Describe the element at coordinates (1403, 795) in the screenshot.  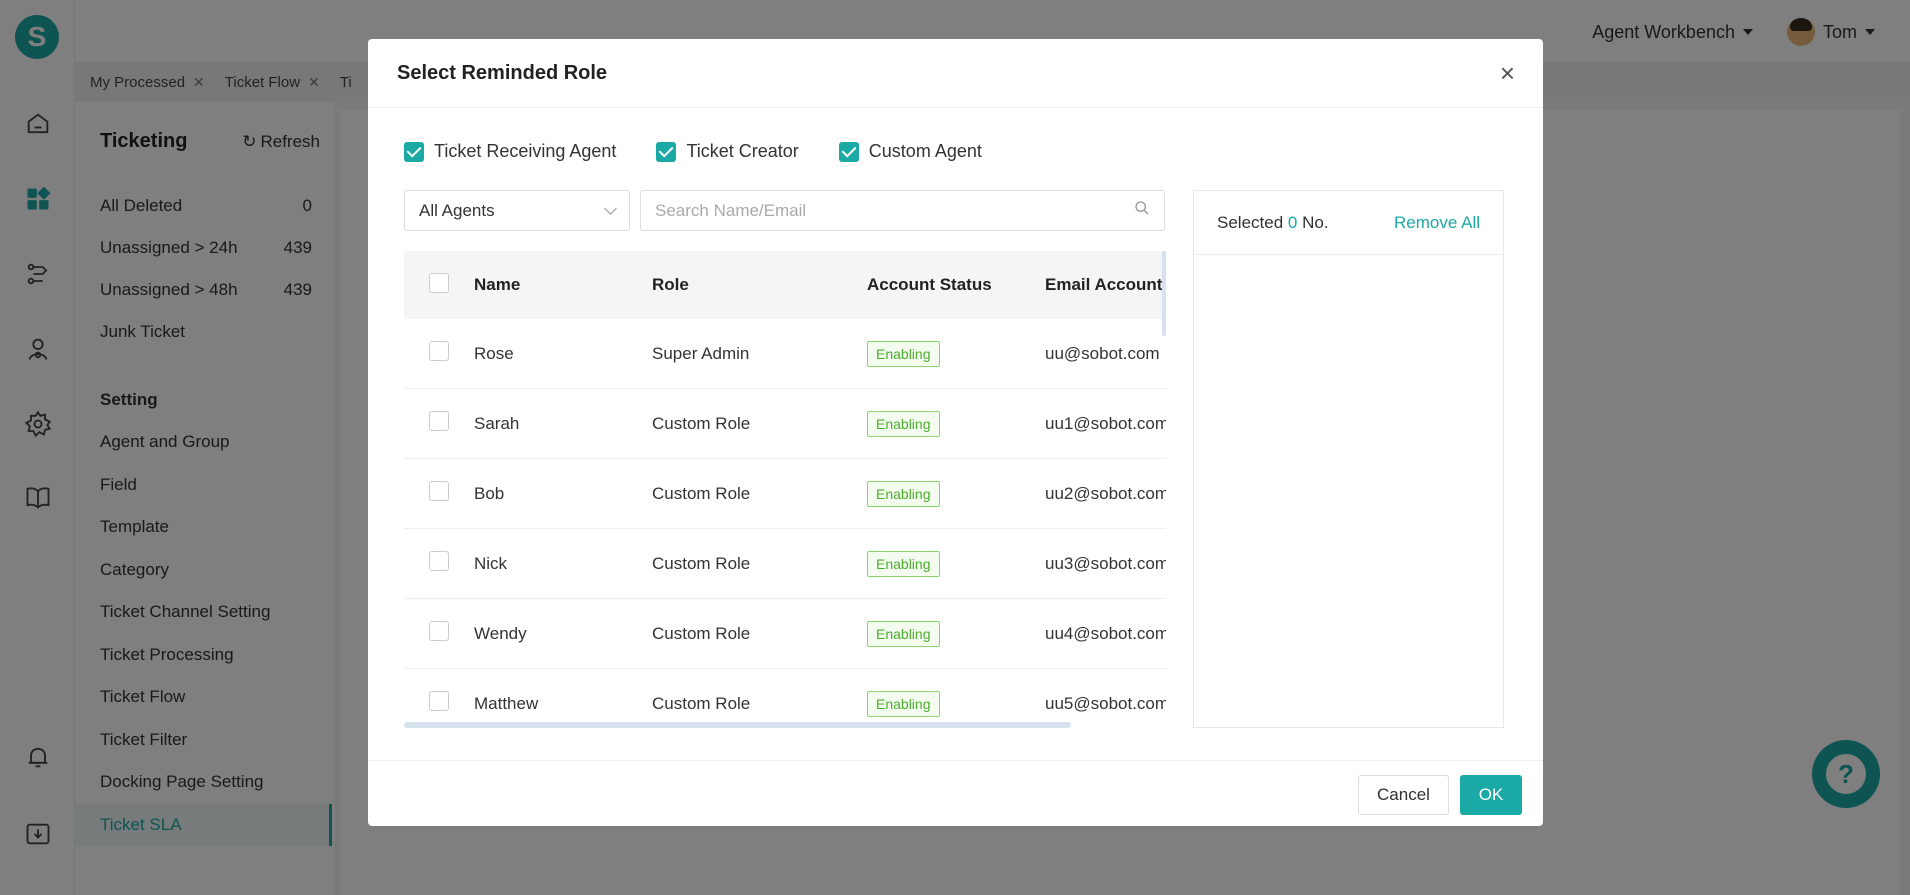
I see `cancel-button: Cancel` at that location.